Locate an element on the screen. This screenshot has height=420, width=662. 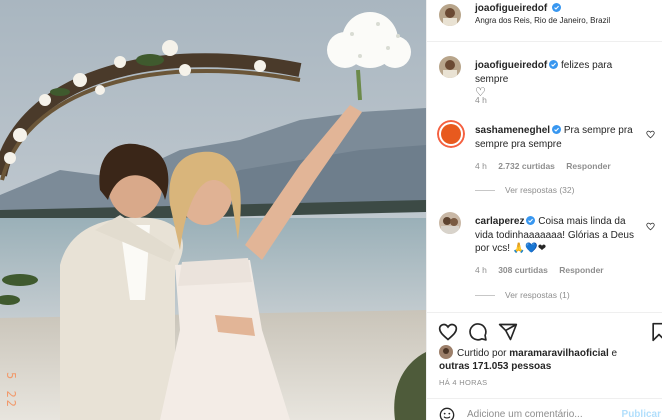
comment-input is located at coordinates (542, 414).